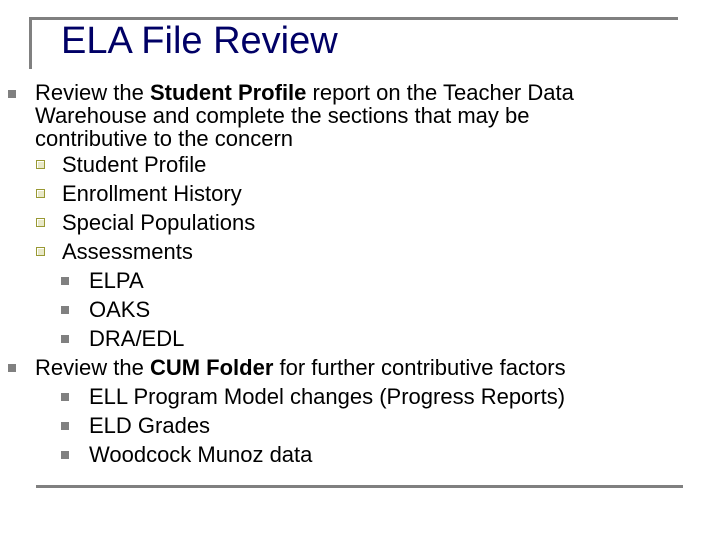  I want to click on text-segment: report on the Teacher Data, so click(440, 92).